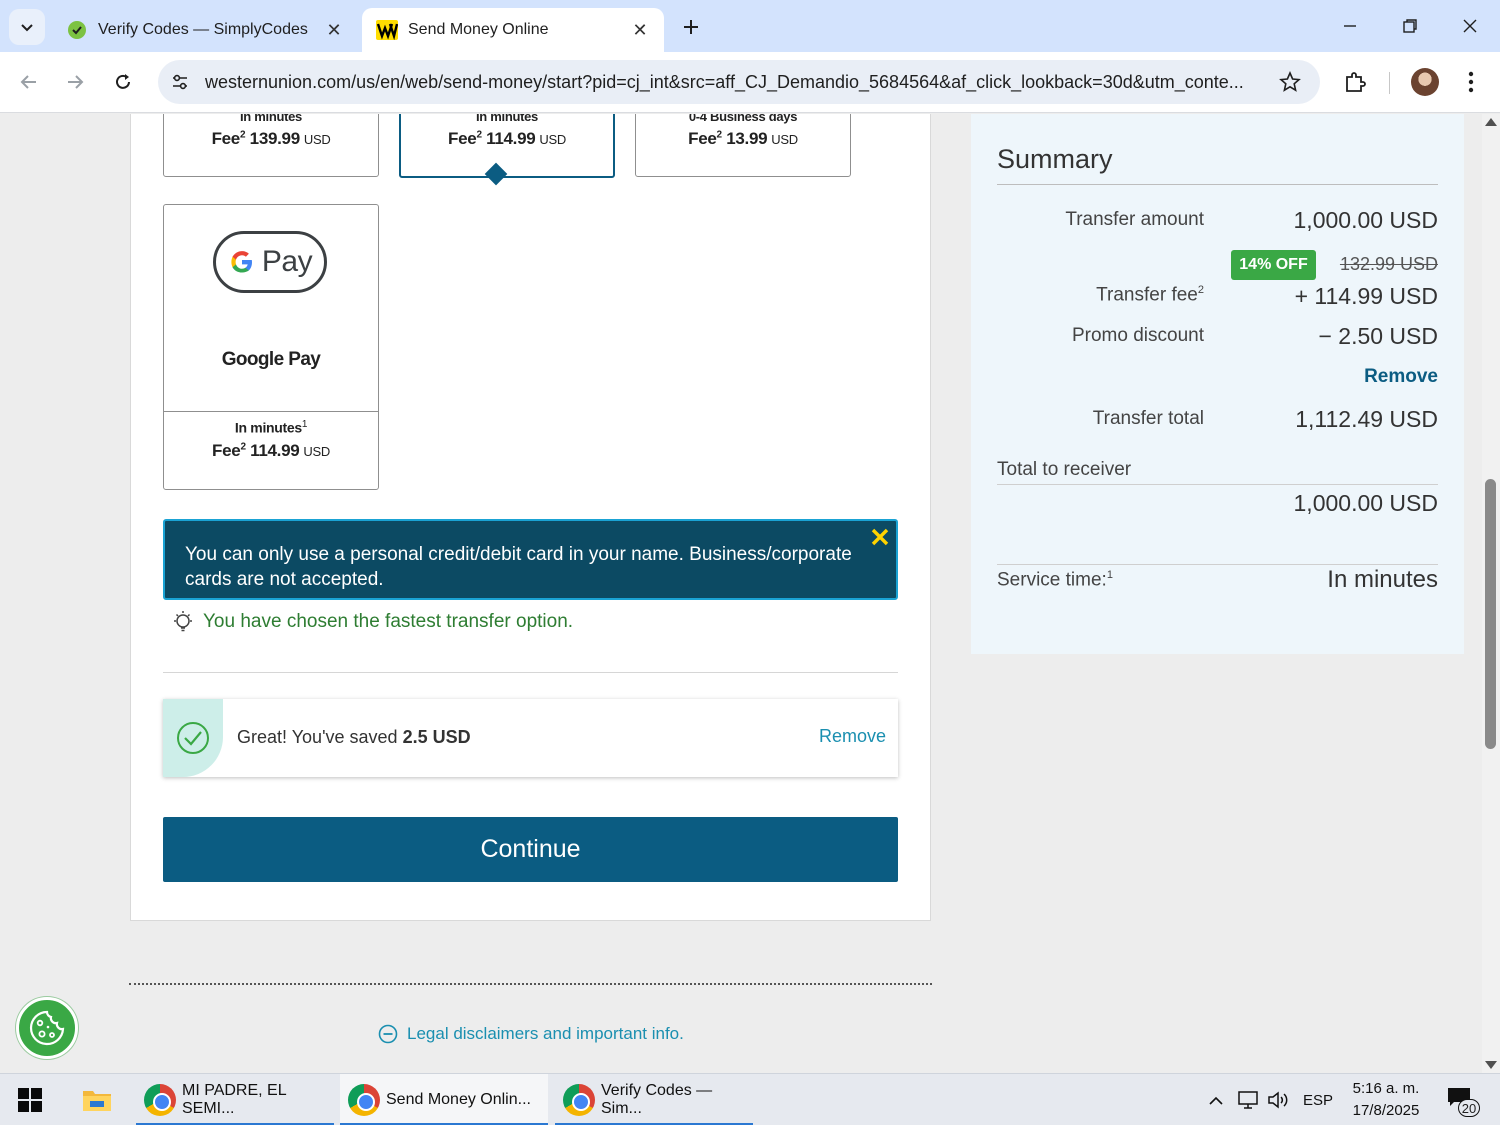 This screenshot has height=1125, width=1500. I want to click on delivery-option-1: In minutes Fee2 139.99 USD, so click(271, 145).